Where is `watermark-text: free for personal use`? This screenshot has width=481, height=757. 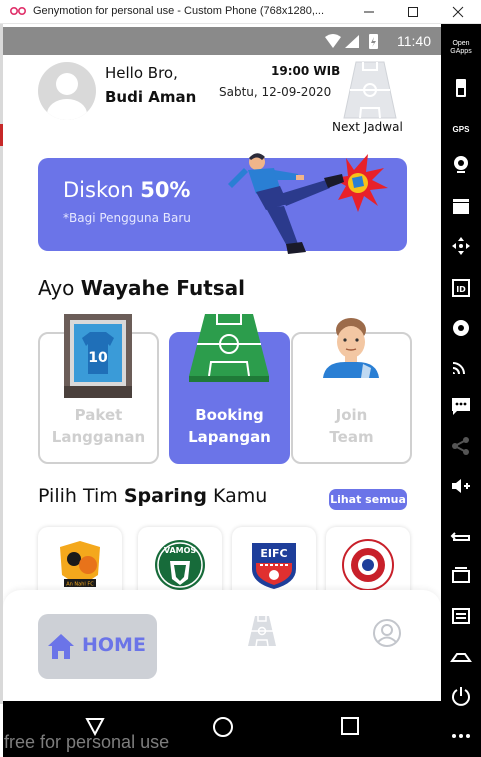
watermark-text: free for personal use is located at coordinates (87, 742).